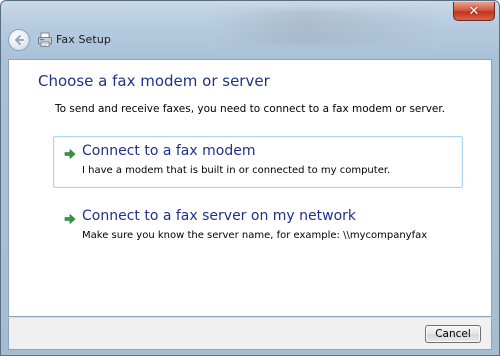  What do you see at coordinates (219, 216) in the screenshot?
I see `option-title: Connect to a fax server on my network` at bounding box center [219, 216].